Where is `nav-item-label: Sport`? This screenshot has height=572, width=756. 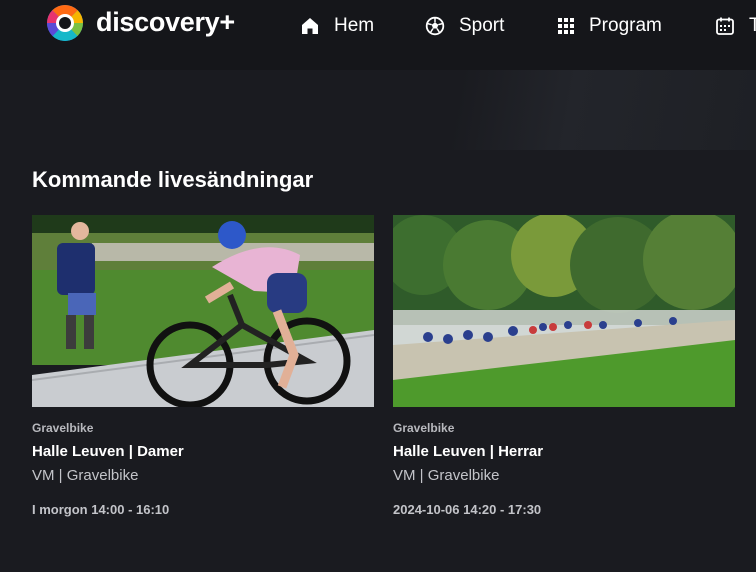 nav-item-label: Sport is located at coordinates (482, 25).